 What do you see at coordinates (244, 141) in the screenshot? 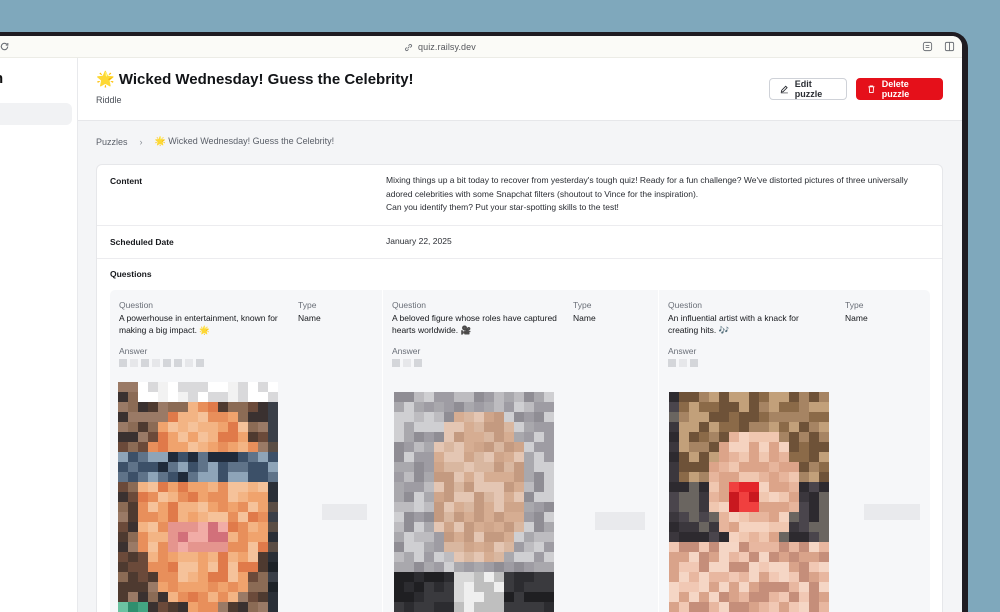
I see `breadcrumb-current: 🌟 Wicked Wednesday! Guess the Celebrity!` at bounding box center [244, 141].